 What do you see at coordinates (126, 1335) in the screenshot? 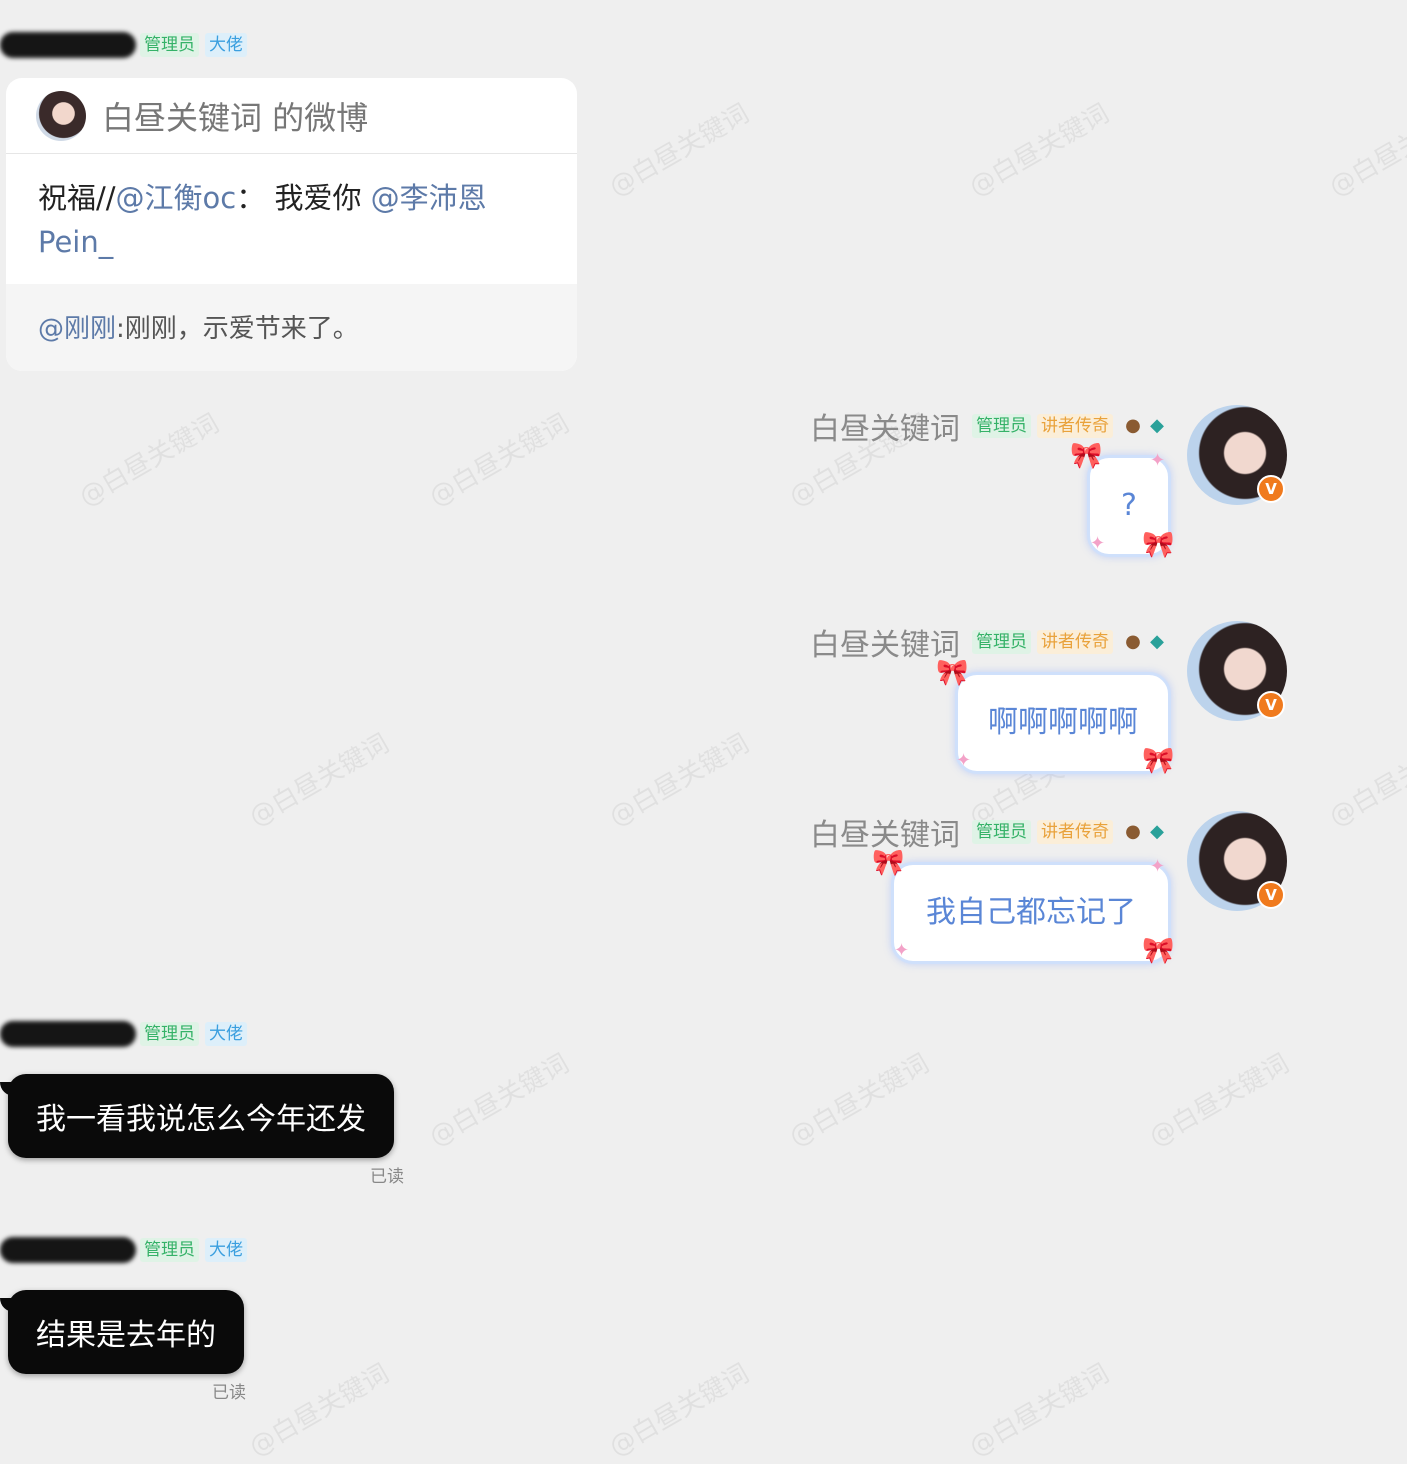
I see `message-text: 结果是去年的` at bounding box center [126, 1335].